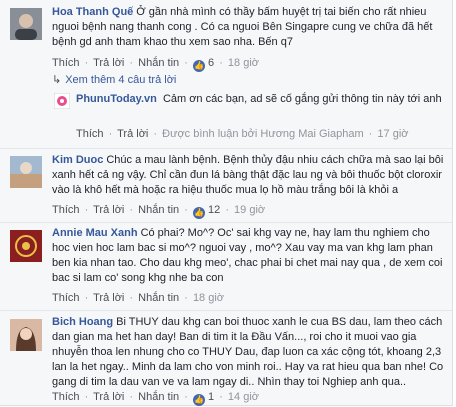  Describe the element at coordinates (120, 80) in the screenshot. I see `view-more-replies-label: Xem thêm 4 câu trả lời` at that location.